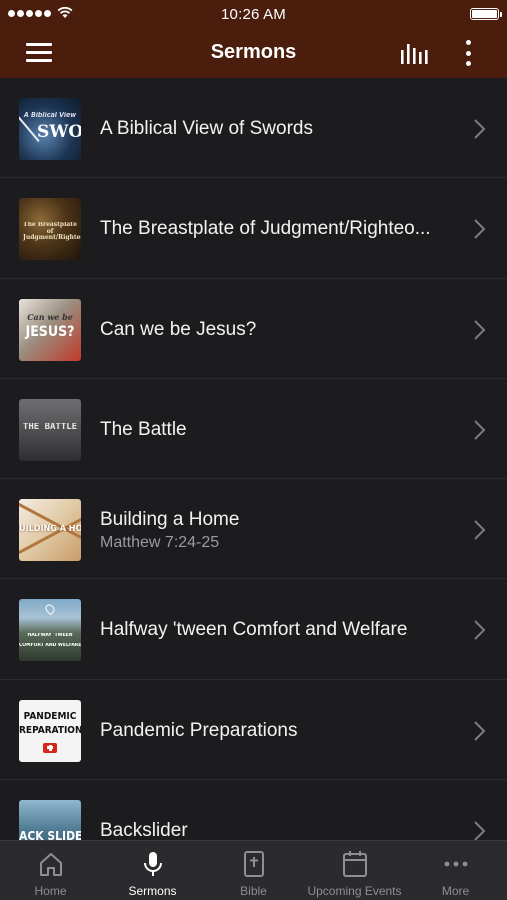 This screenshot has height=900, width=507. I want to click on status-time: 10:26 AM, so click(253, 14).